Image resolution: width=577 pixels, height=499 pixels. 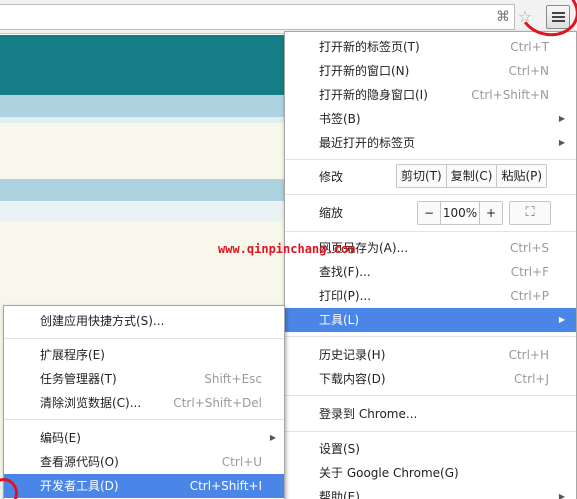 I want to click on fullscreen-button: ⛶, so click(x=530, y=213).